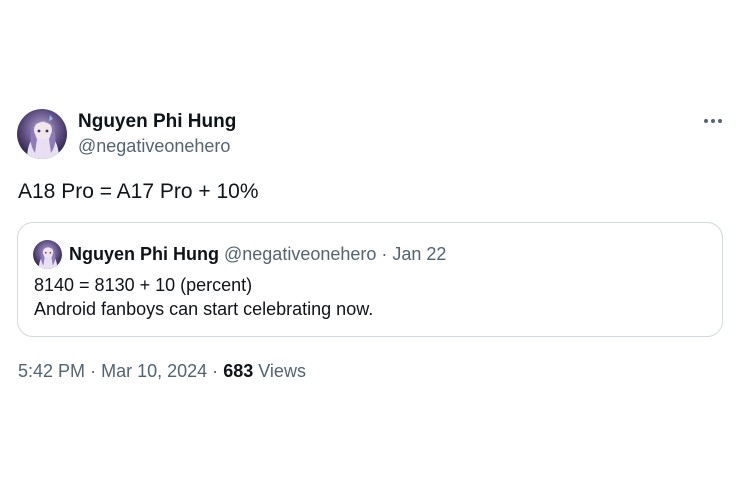 The height and width of the screenshot is (492, 739). Describe the element at coordinates (143, 285) in the screenshot. I see `quoted-text-line: 8140 = 8130 + 10 (percent)` at that location.